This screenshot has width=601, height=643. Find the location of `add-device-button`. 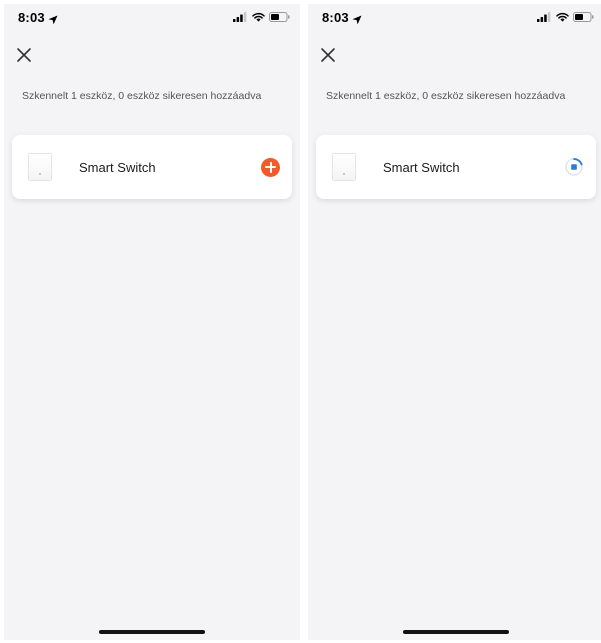

add-device-button is located at coordinates (270, 167).